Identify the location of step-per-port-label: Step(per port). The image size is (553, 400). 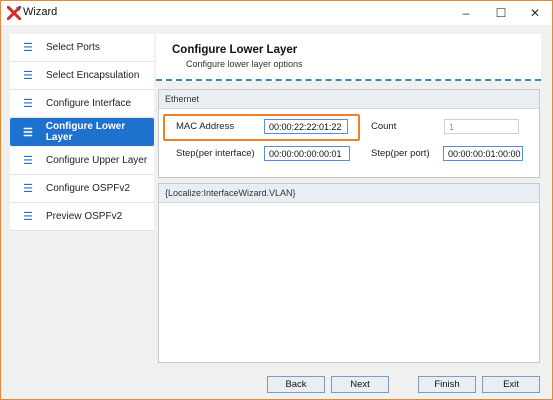
(400, 153).